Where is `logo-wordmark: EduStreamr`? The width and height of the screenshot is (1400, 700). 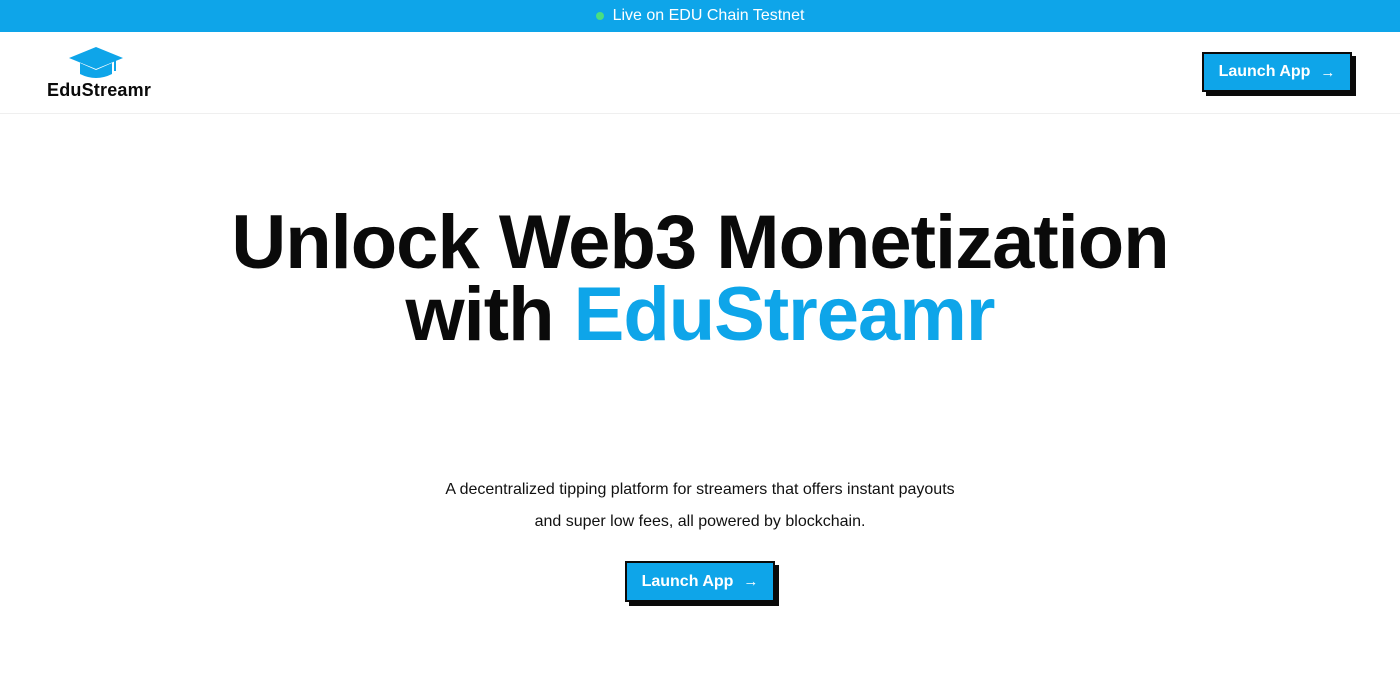 logo-wordmark: EduStreamr is located at coordinates (99, 90).